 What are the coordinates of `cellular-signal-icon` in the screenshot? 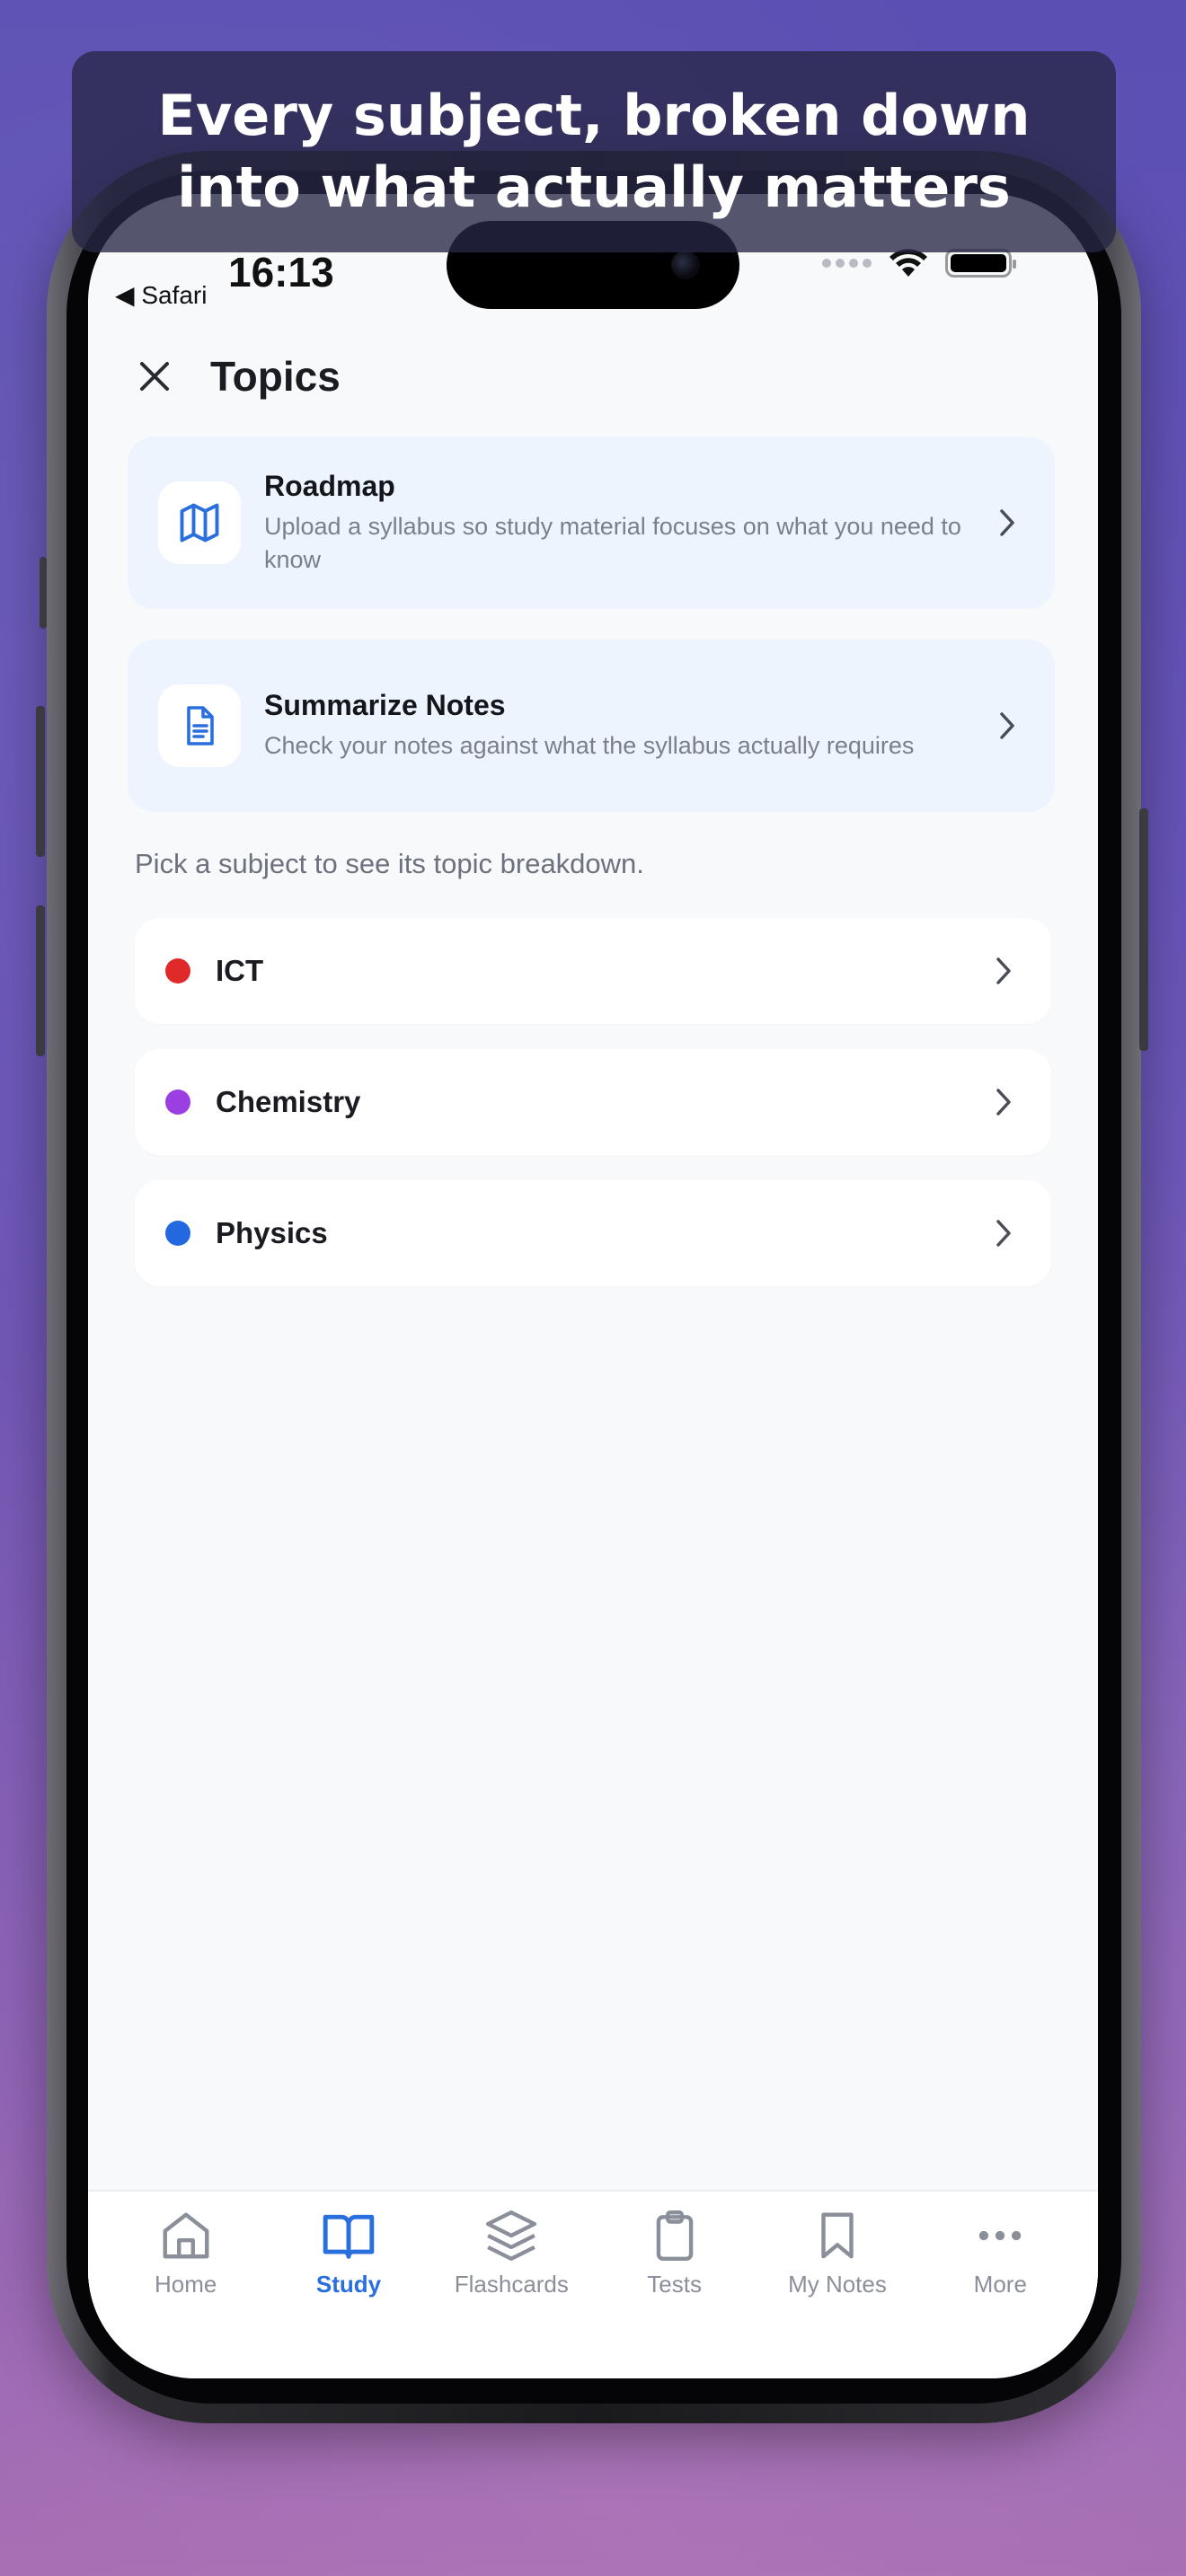 It's located at (847, 263).